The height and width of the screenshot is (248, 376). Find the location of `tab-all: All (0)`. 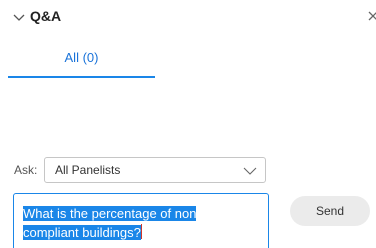

tab-all: All (0) is located at coordinates (81, 57).